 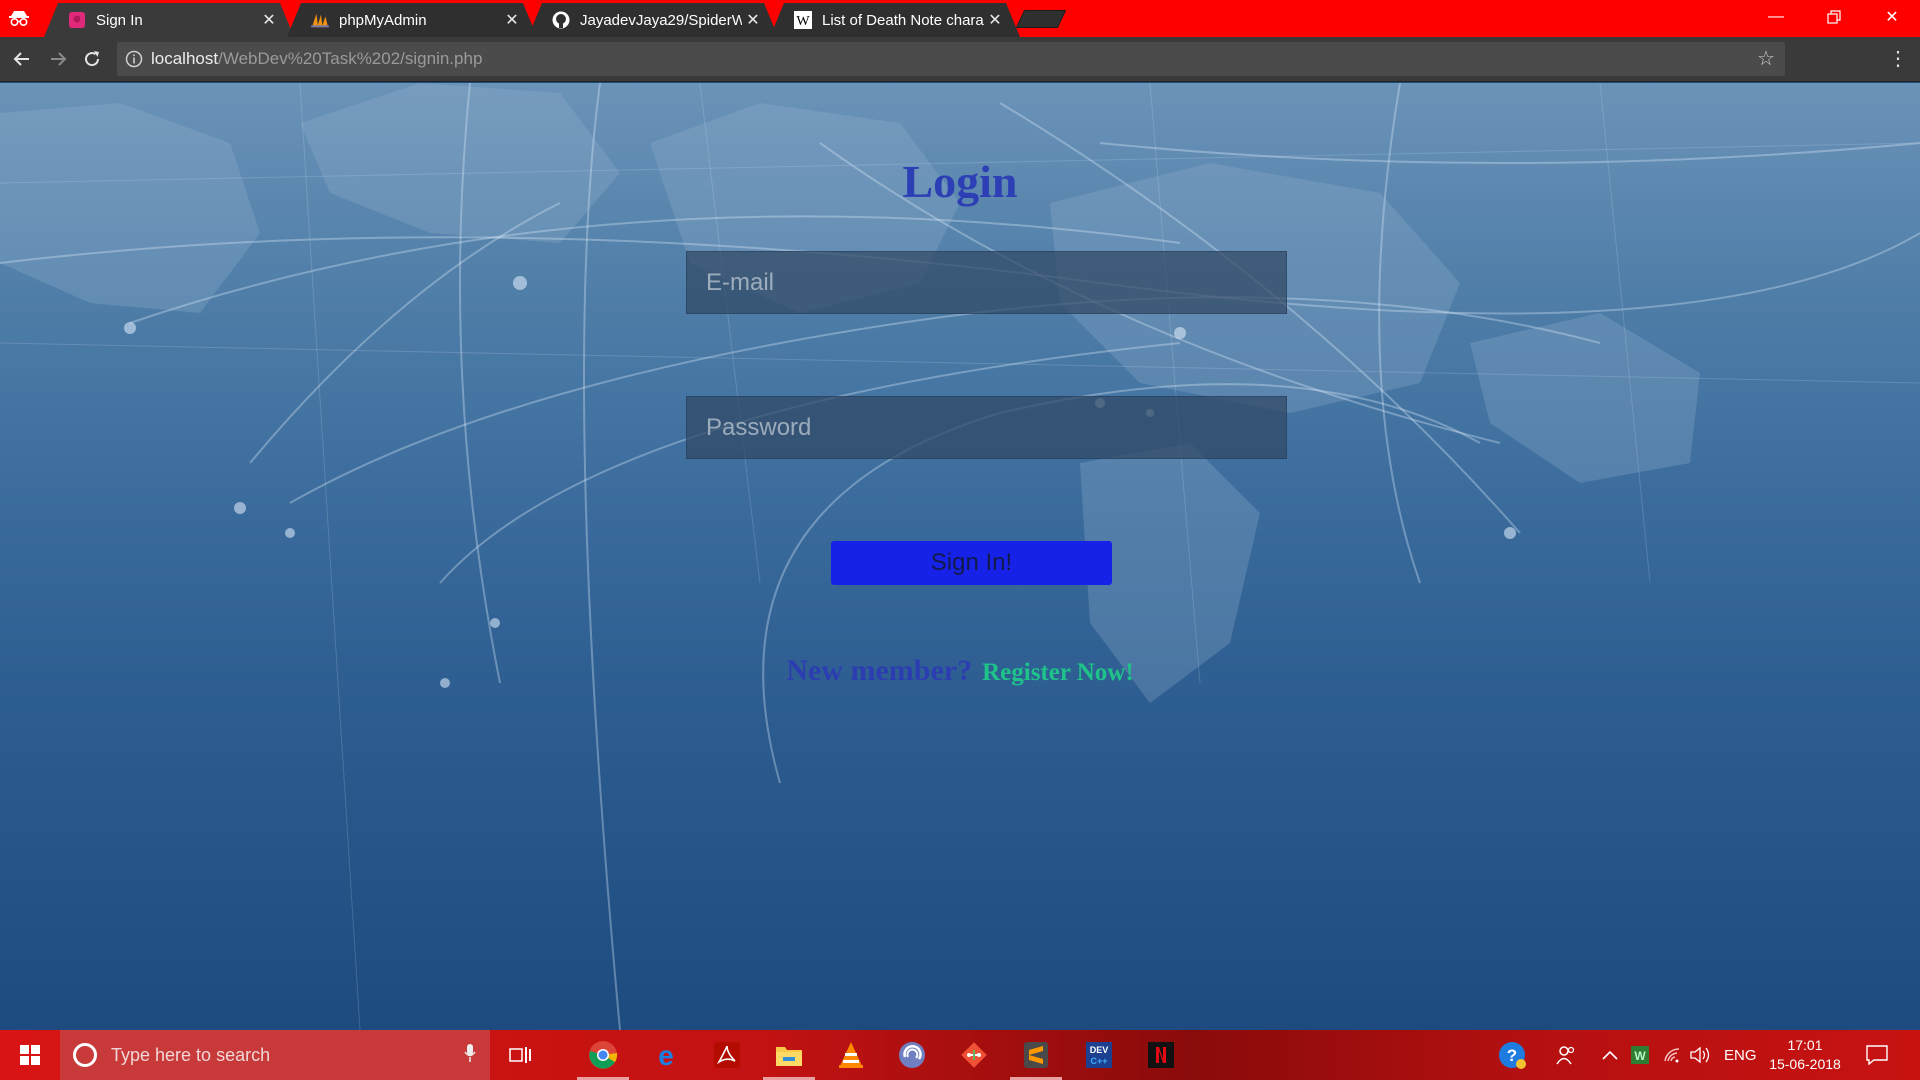 What do you see at coordinates (1099, 1050) in the screenshot?
I see `svg-text: DEV` at bounding box center [1099, 1050].